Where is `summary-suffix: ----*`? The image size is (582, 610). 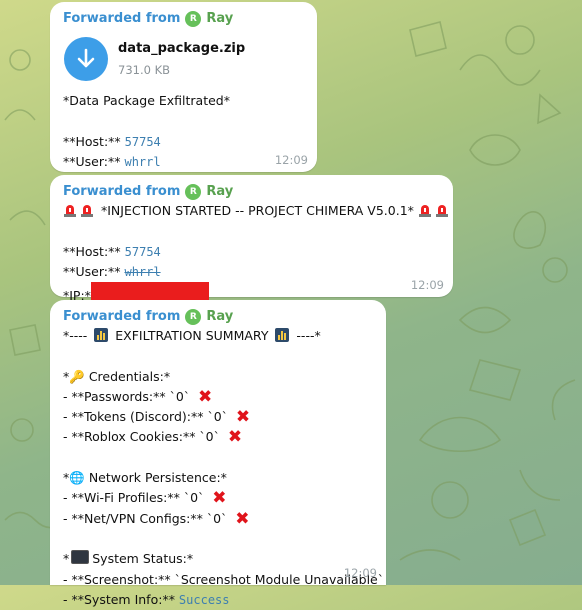
summary-suffix: ----* is located at coordinates (308, 335).